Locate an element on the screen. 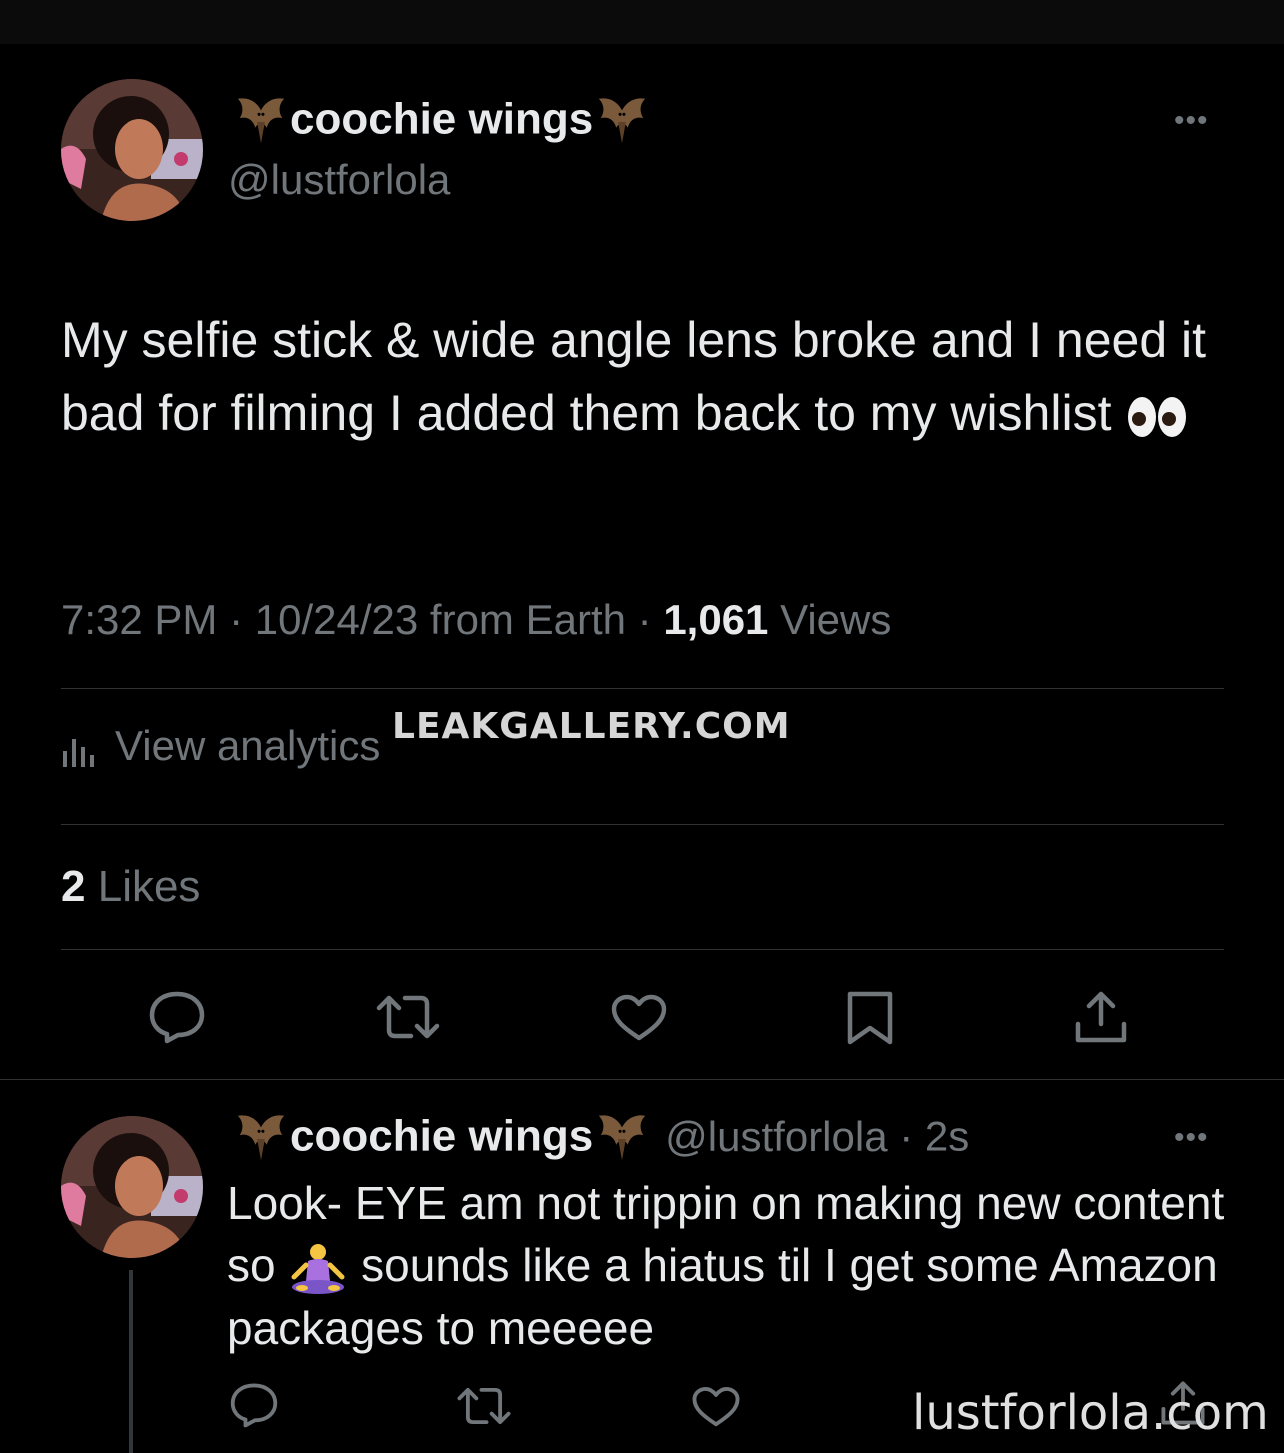 The image size is (1284, 1453). reply-handle: @lustforlola is located at coordinates (776, 1136).